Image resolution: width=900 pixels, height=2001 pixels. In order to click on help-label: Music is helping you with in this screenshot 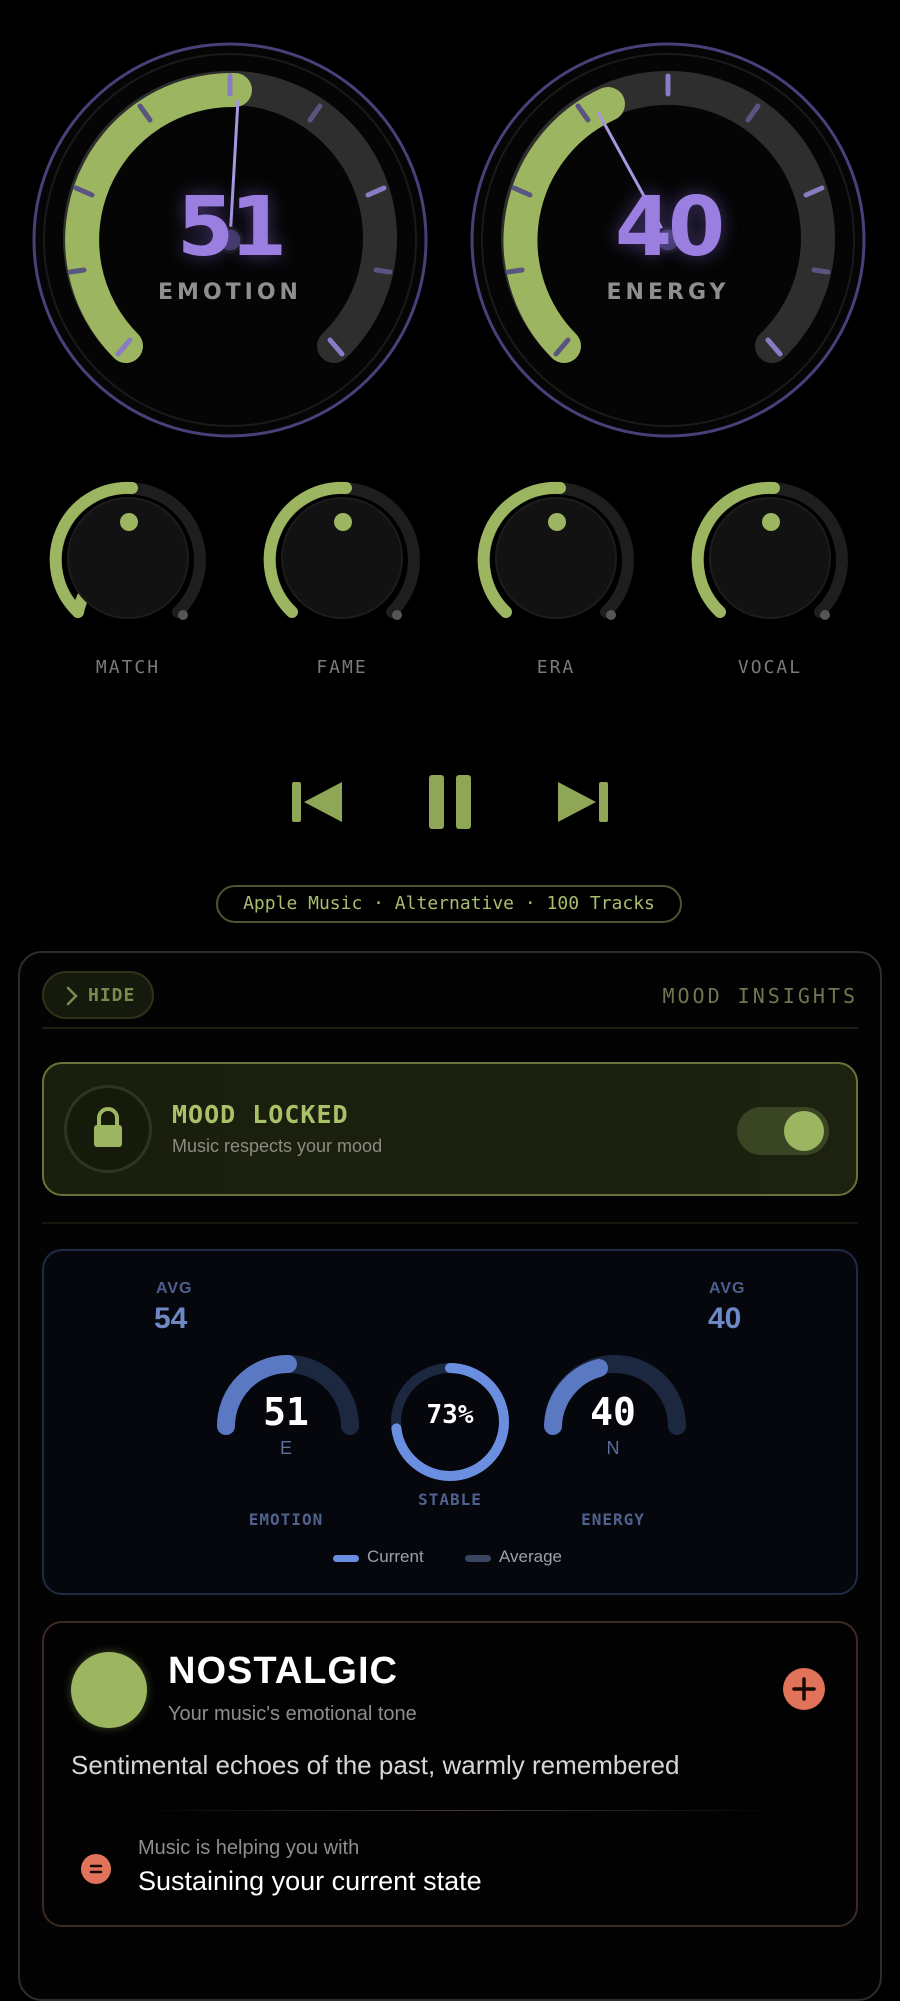, I will do `click(249, 1848)`.